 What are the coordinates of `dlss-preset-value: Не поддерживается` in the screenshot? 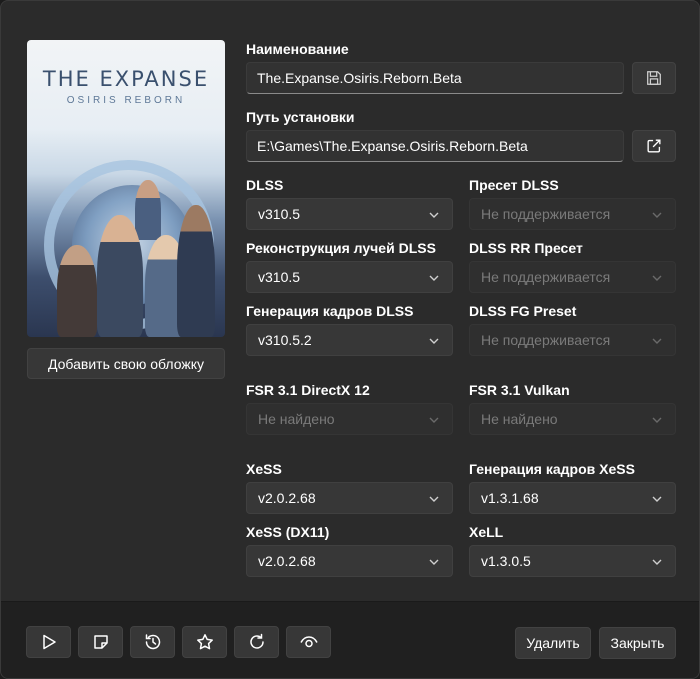 It's located at (546, 214).